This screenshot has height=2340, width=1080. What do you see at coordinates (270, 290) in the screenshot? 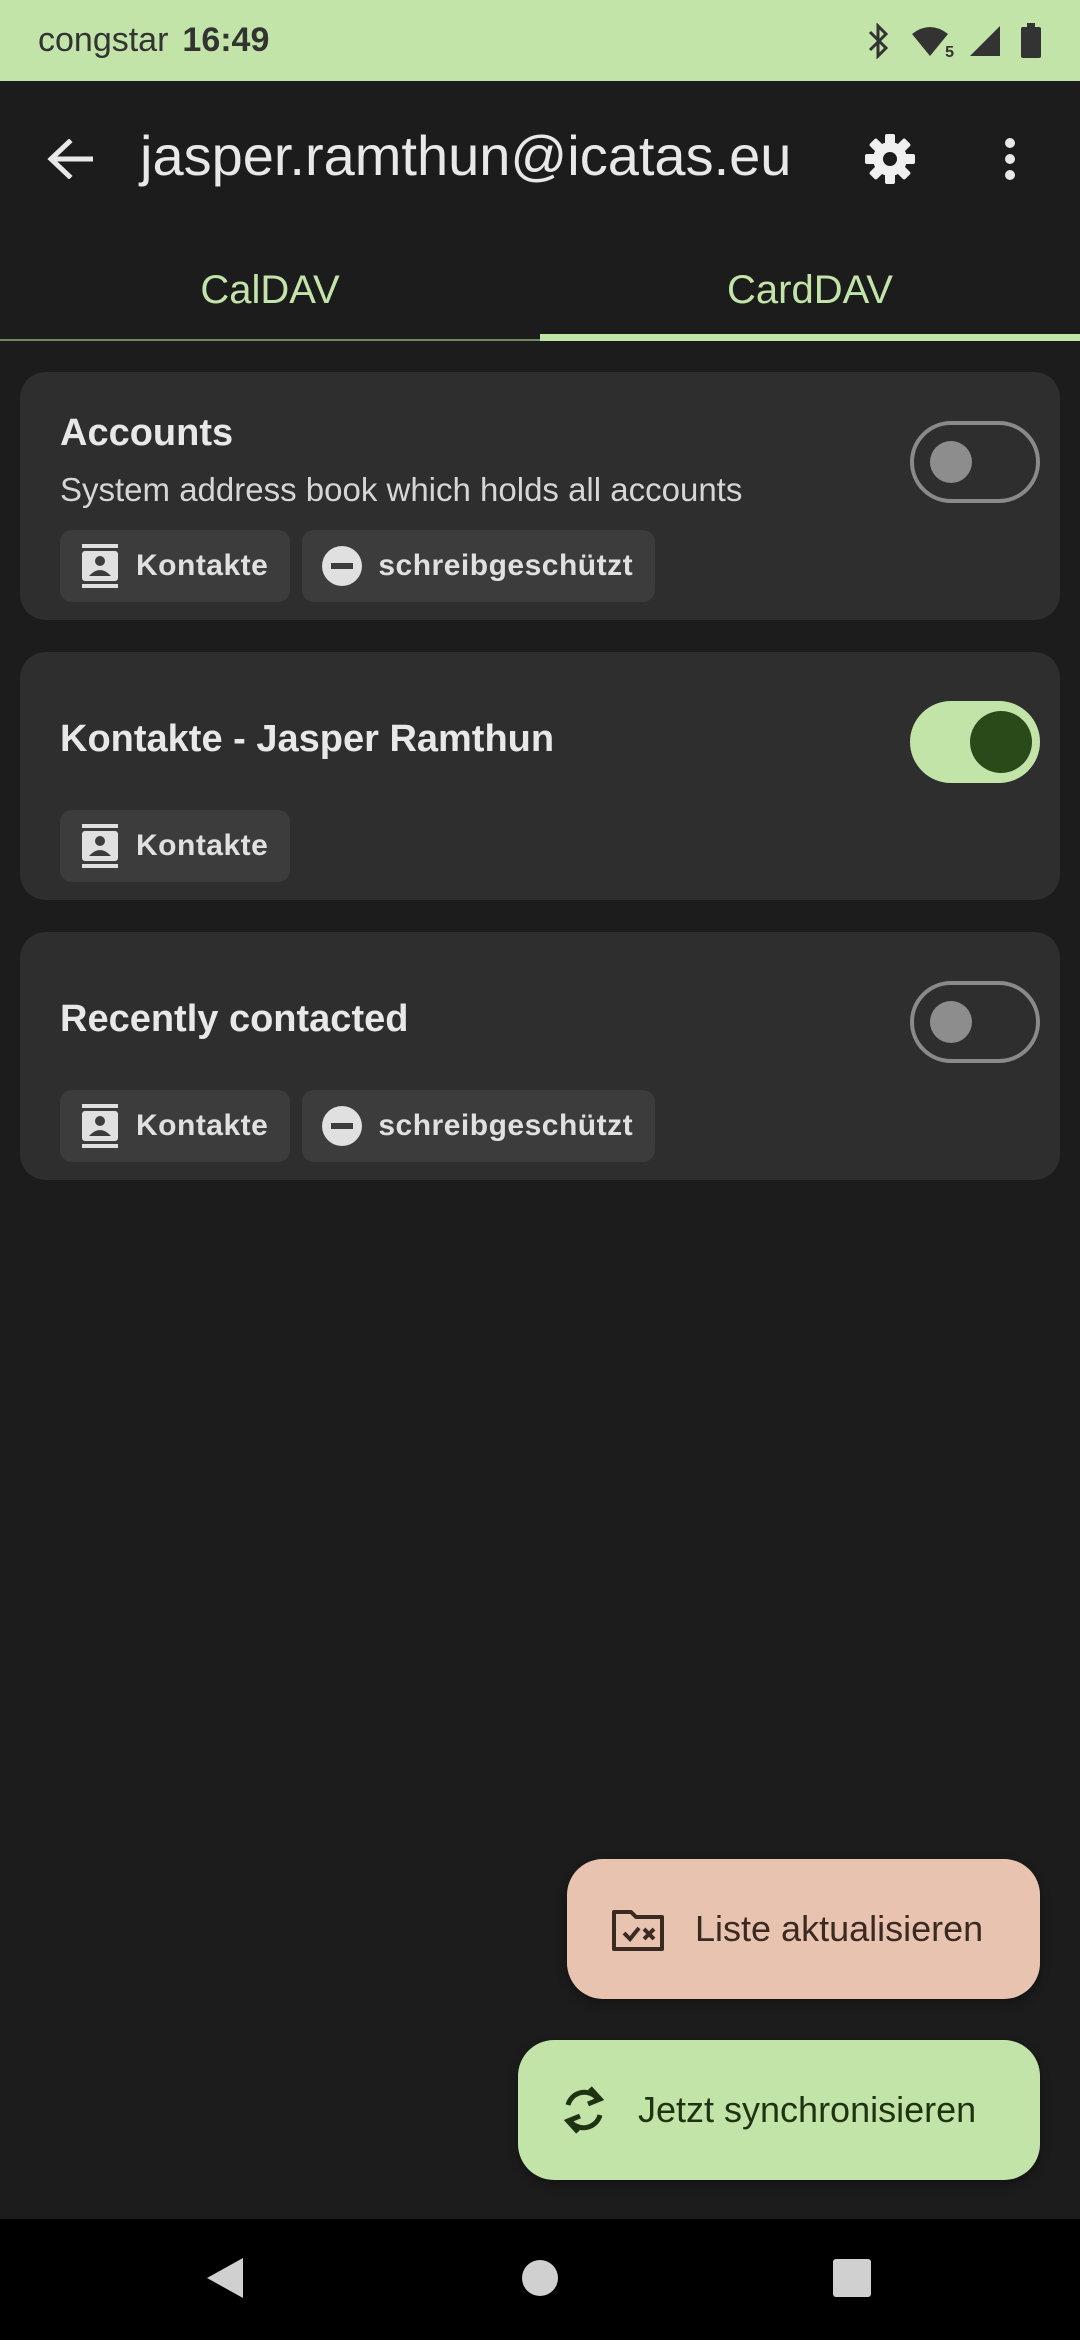
I see `tab-caldav: CalDAV` at bounding box center [270, 290].